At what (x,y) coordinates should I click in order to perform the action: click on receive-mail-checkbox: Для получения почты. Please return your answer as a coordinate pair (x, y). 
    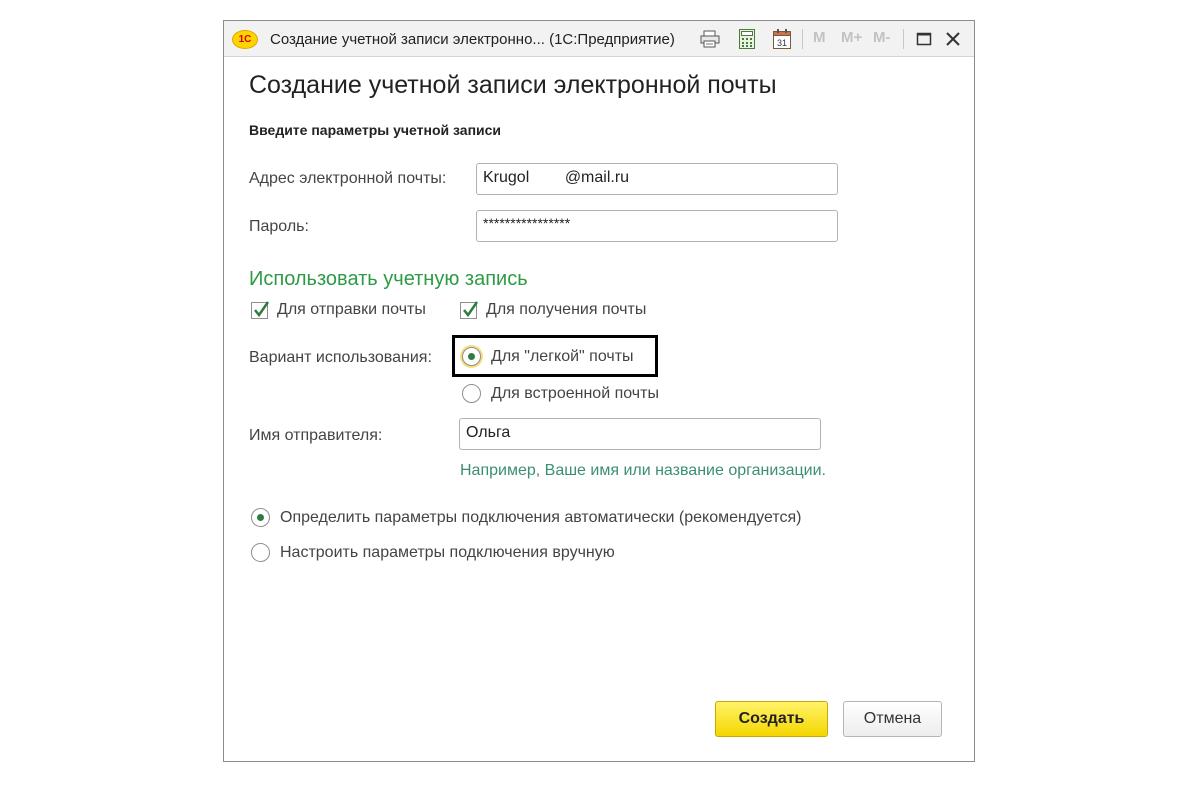
    Looking at the image, I should click on (553, 309).